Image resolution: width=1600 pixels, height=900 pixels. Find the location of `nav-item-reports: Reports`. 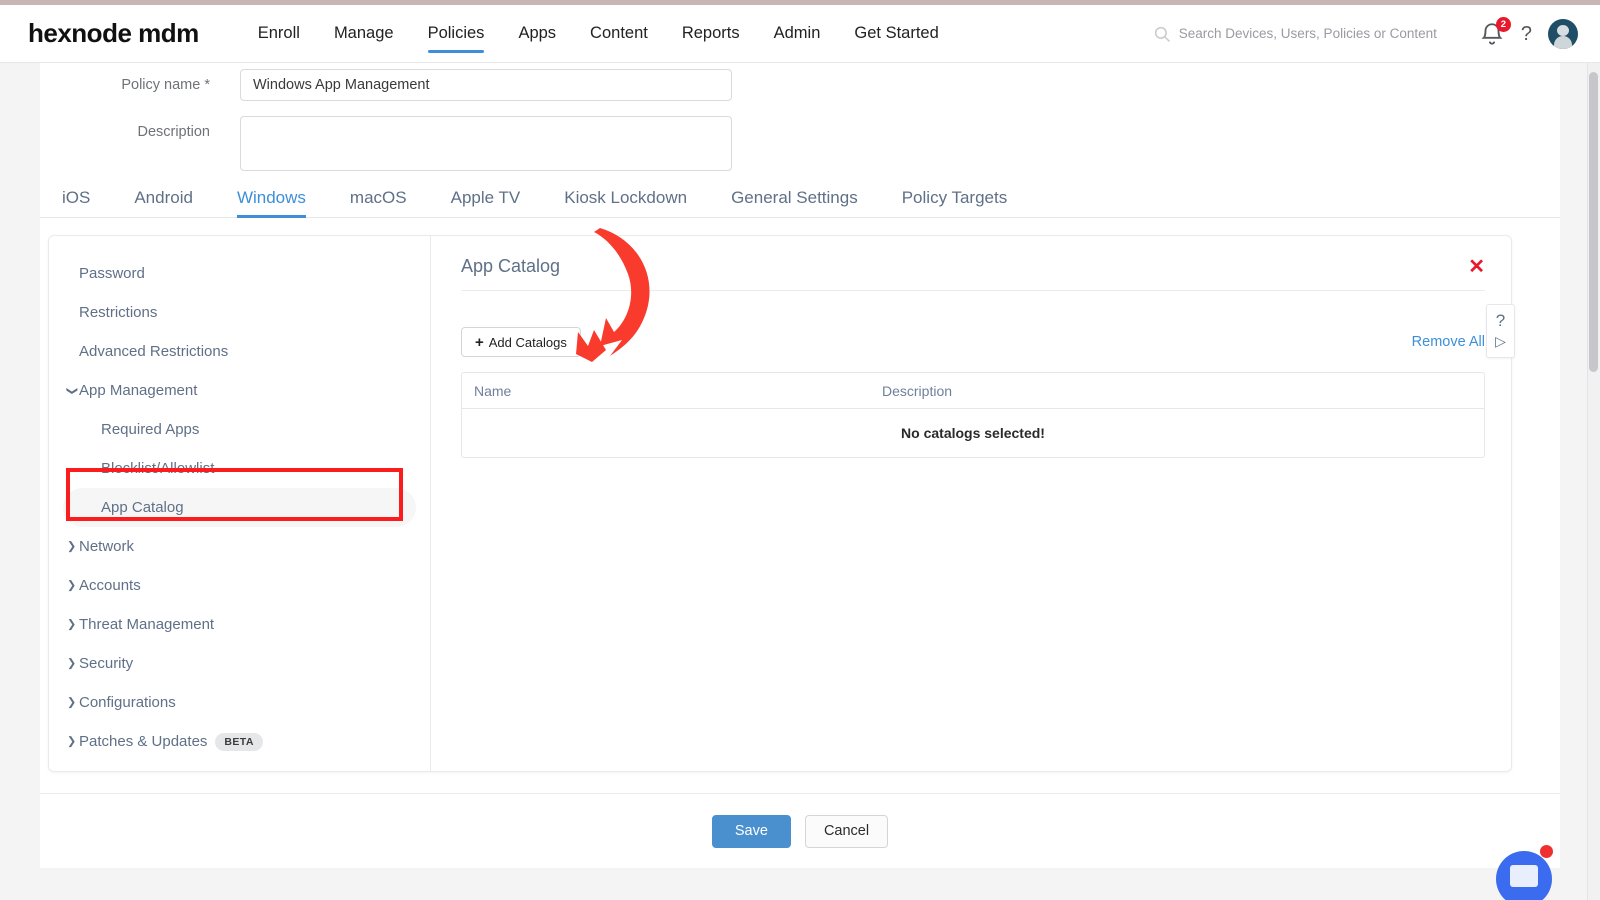

nav-item-reports: Reports is located at coordinates (711, 34).